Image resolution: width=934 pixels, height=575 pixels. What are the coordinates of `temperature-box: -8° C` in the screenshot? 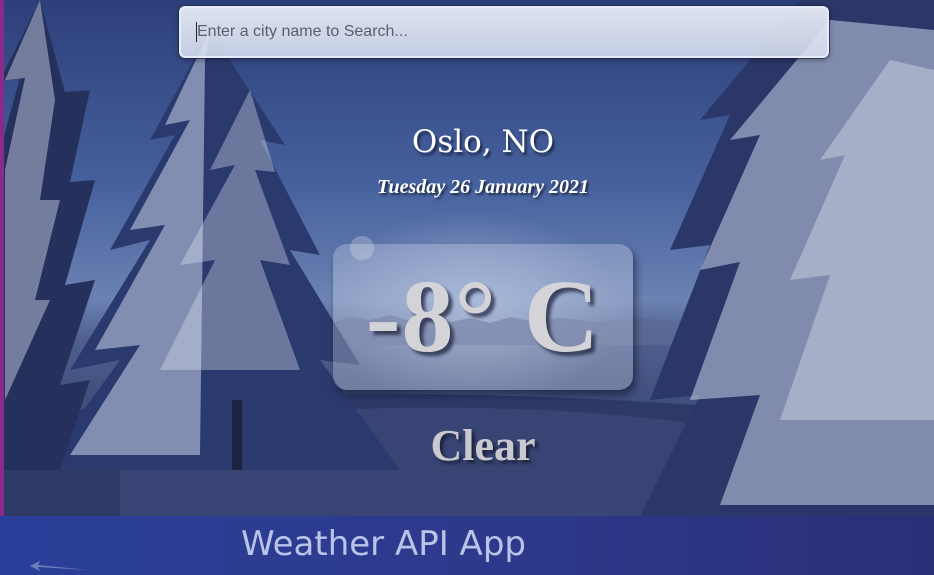 It's located at (483, 317).